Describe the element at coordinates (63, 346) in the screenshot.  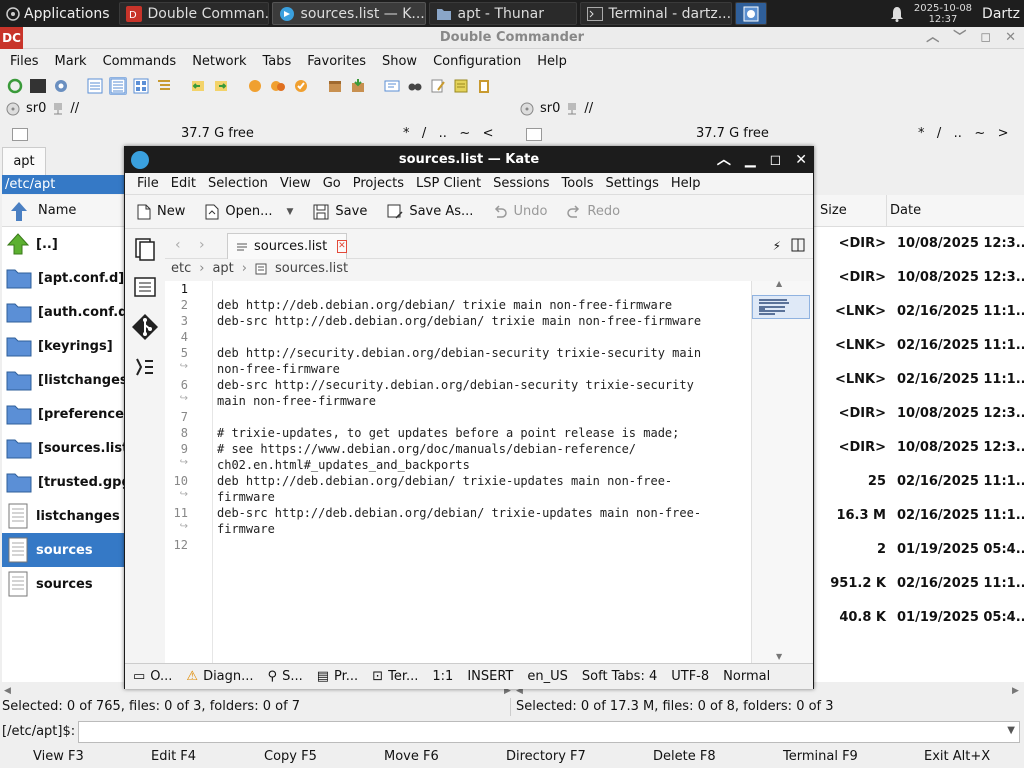
I see `list-item: [keyrings]` at that location.